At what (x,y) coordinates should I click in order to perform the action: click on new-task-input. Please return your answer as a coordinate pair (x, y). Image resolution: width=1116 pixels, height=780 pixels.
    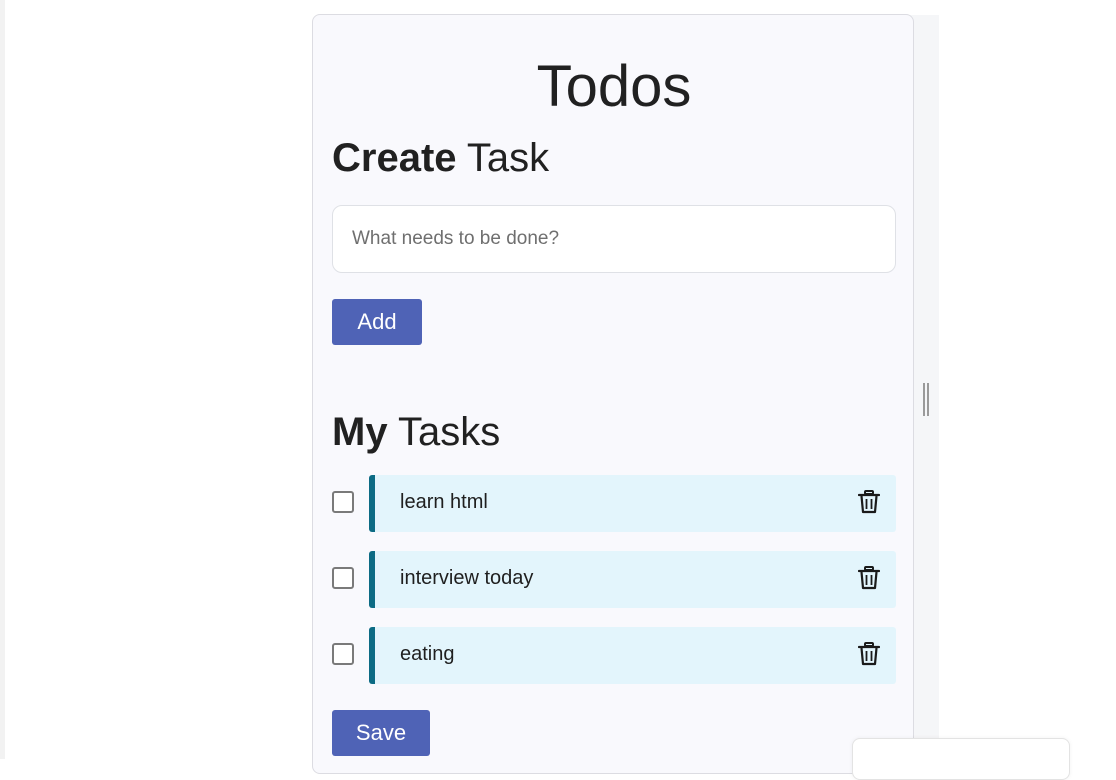
    Looking at the image, I should click on (614, 239).